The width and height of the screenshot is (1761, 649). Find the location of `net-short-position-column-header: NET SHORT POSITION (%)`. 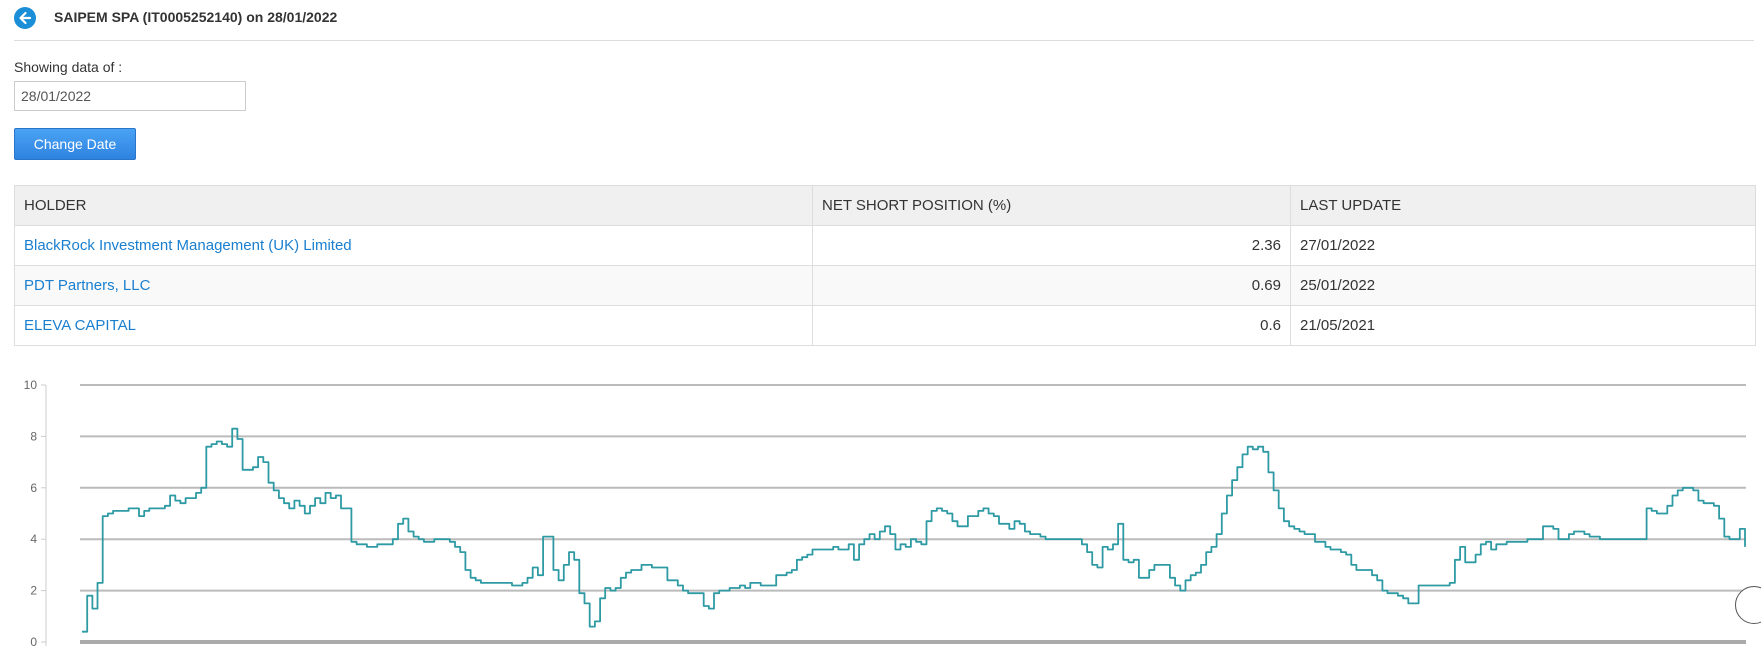

net-short-position-column-header: NET SHORT POSITION (%) is located at coordinates (1051, 205).